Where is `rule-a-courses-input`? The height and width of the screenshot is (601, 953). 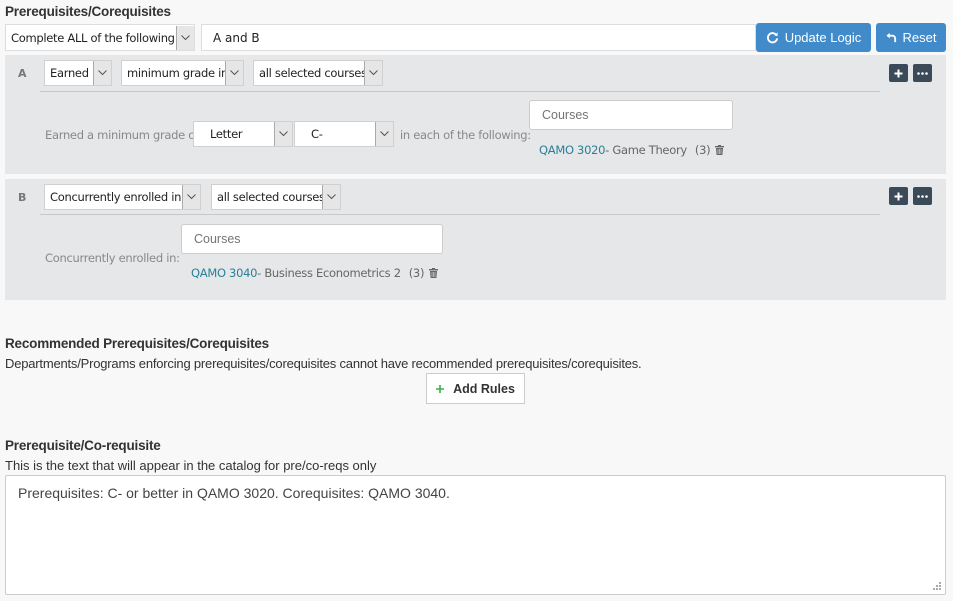 rule-a-courses-input is located at coordinates (631, 115).